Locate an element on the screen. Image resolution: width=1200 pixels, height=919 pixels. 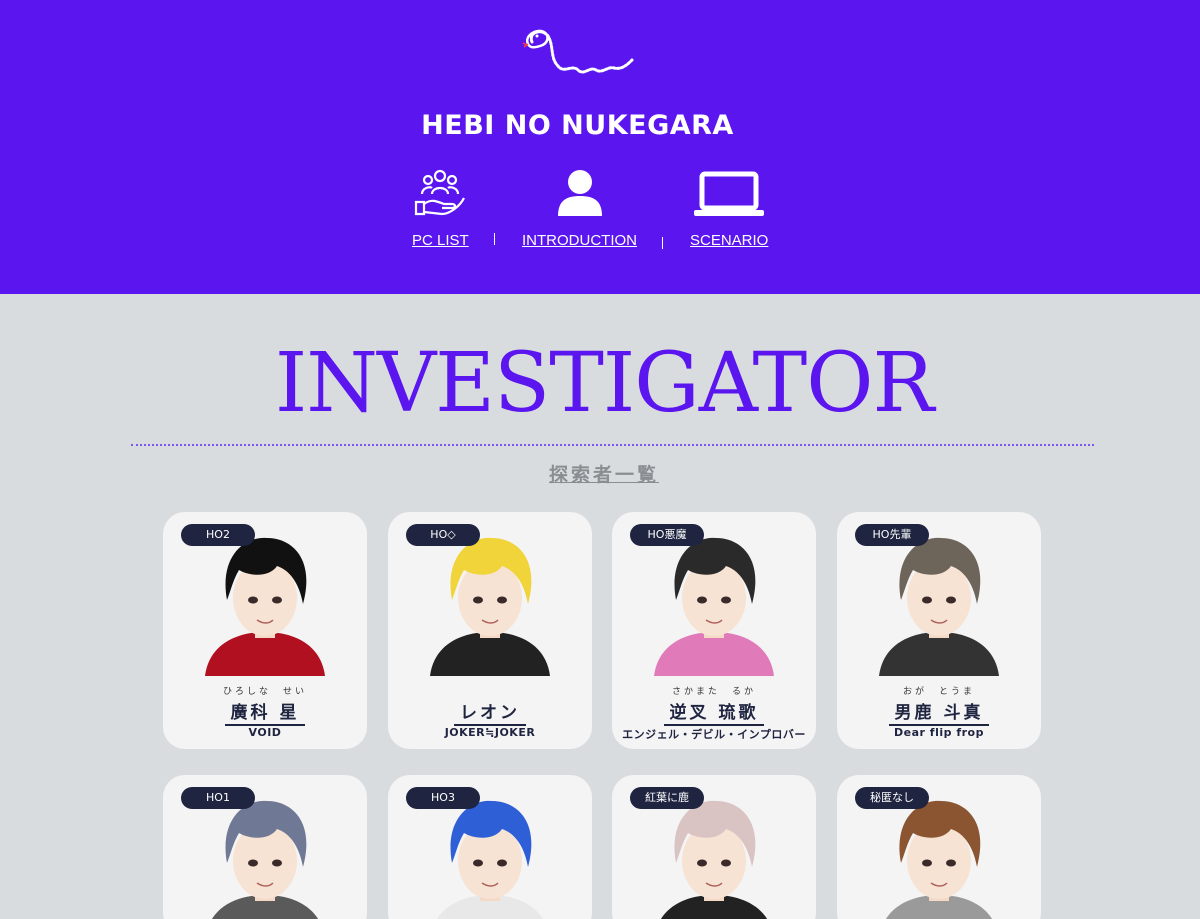
nav-label-scenario: SCENARIO is located at coordinates (729, 240).